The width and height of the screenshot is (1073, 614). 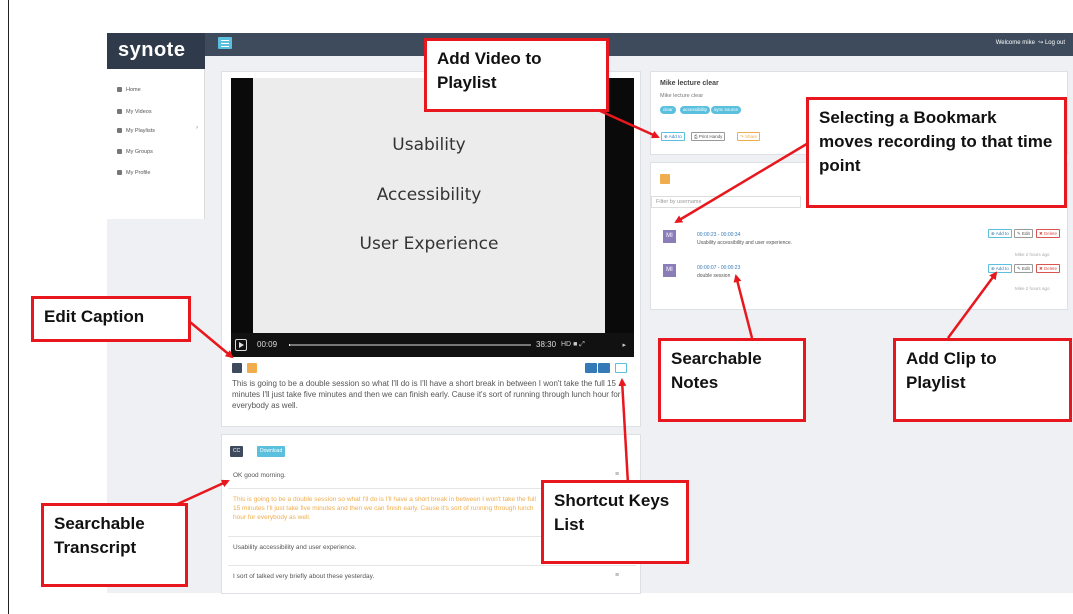 What do you see at coordinates (119, 90) in the screenshot?
I see `home-icon` at bounding box center [119, 90].